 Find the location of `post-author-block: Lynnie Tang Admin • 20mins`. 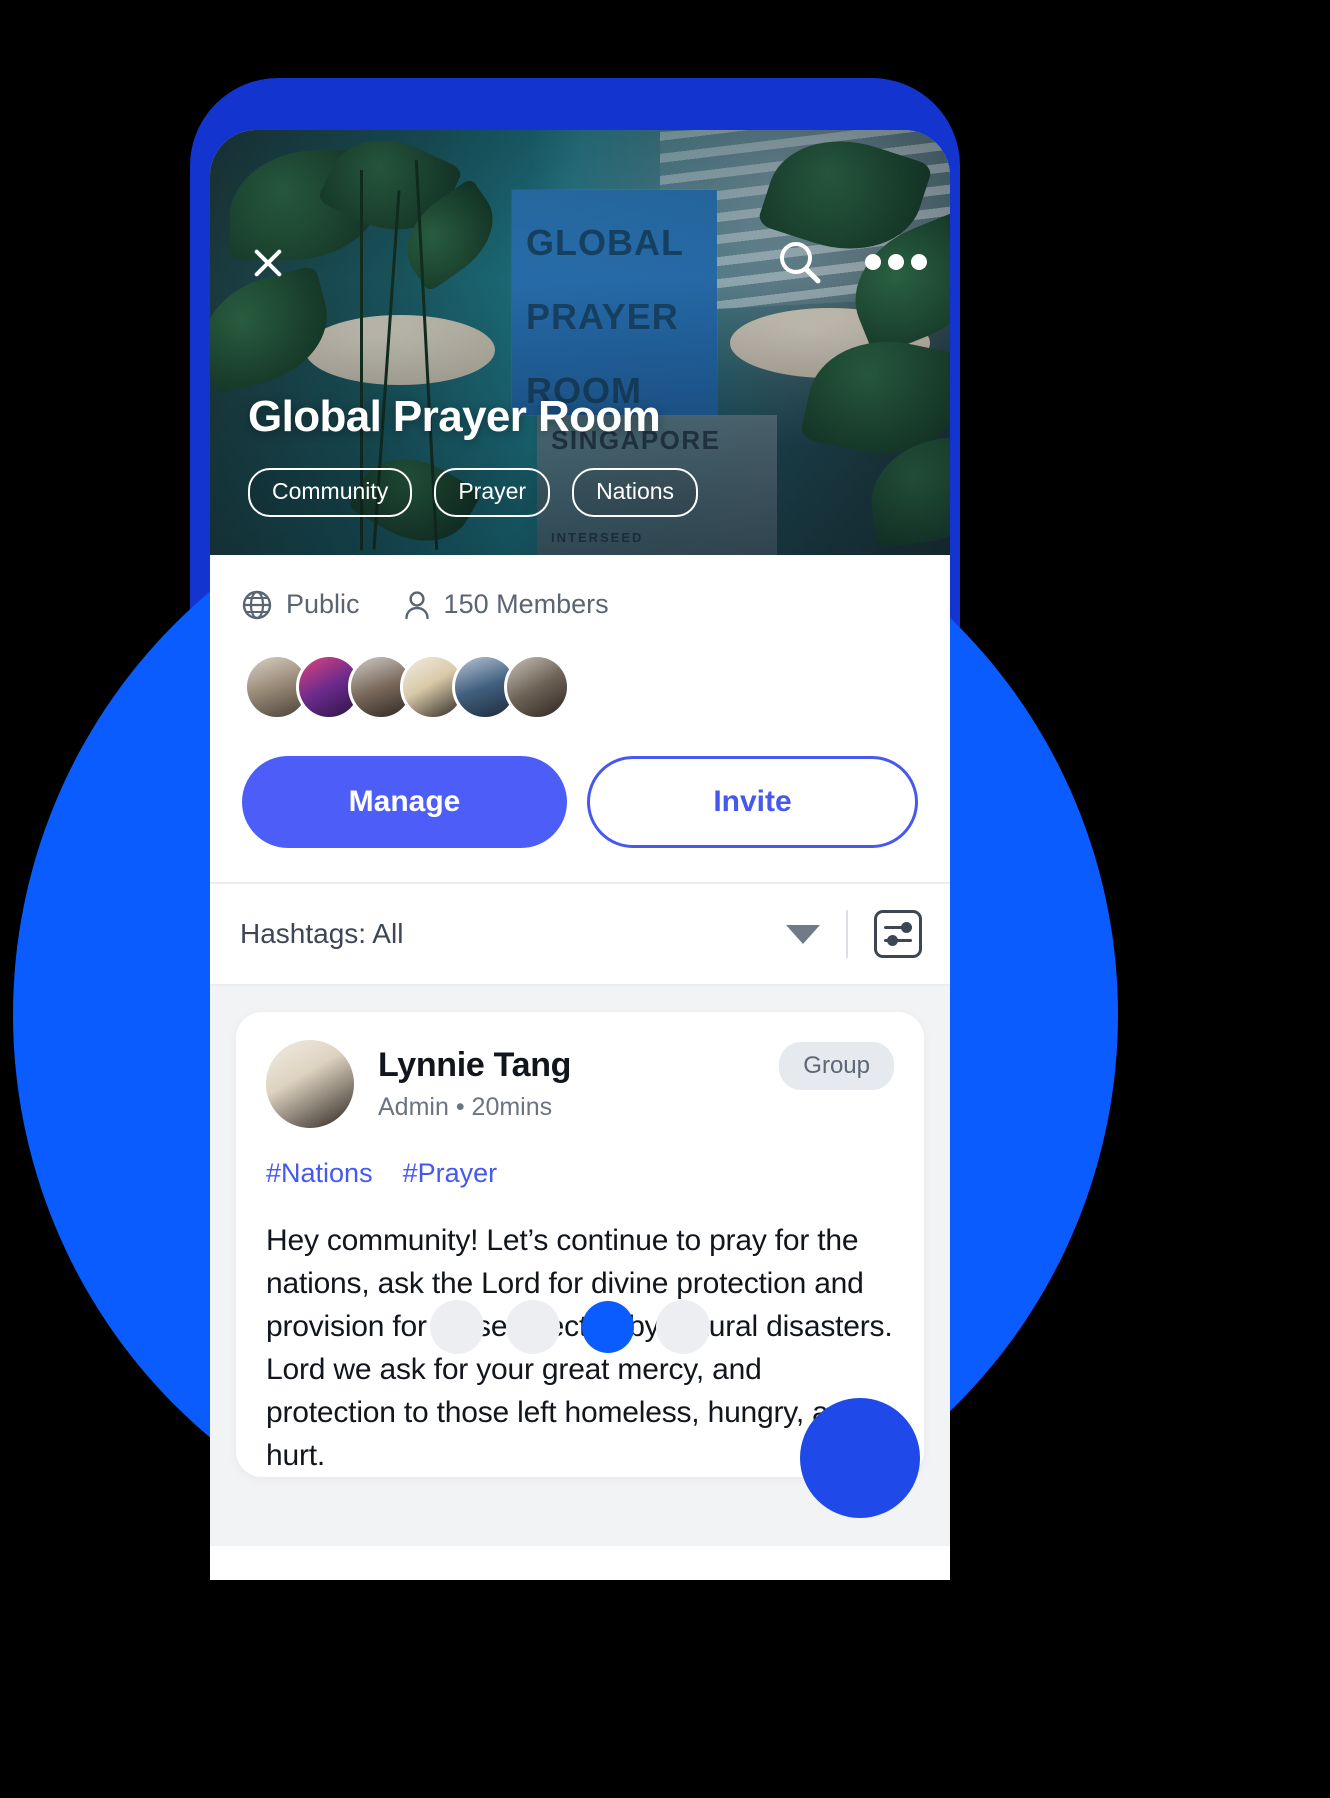

post-author-block: Lynnie Tang Admin • 20mins is located at coordinates (578, 1084).